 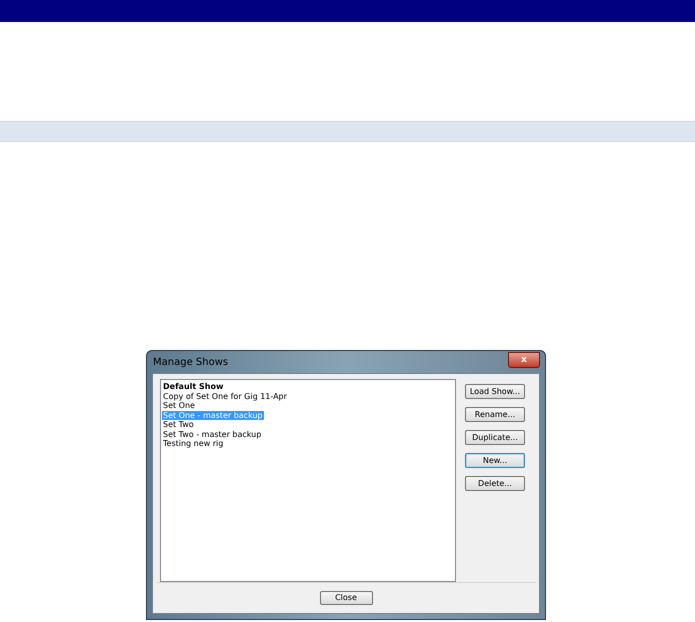 What do you see at coordinates (193, 387) in the screenshot?
I see `show-list-item: Default Show` at bounding box center [193, 387].